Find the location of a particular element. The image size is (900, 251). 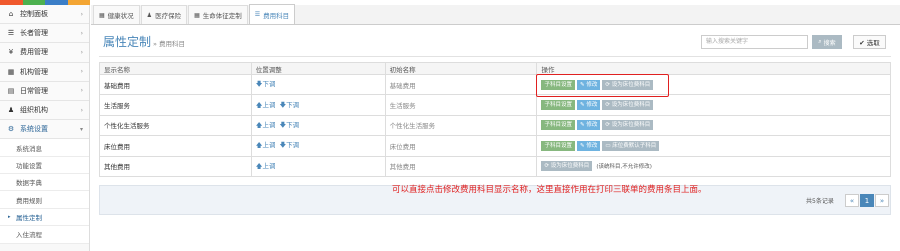

sidebar-item: ☰ 长者管理 › is located at coordinates (44, 34).